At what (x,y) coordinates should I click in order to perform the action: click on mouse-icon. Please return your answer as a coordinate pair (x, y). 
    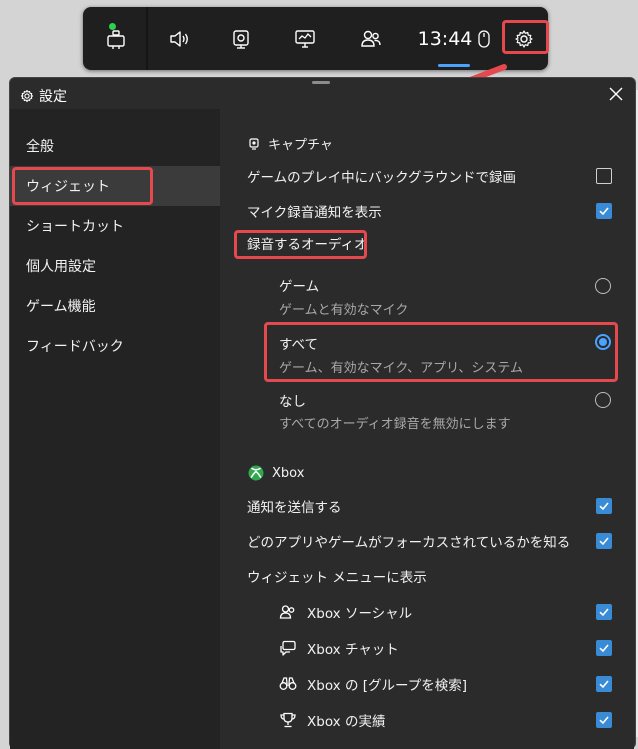
    Looking at the image, I should click on (484, 38).